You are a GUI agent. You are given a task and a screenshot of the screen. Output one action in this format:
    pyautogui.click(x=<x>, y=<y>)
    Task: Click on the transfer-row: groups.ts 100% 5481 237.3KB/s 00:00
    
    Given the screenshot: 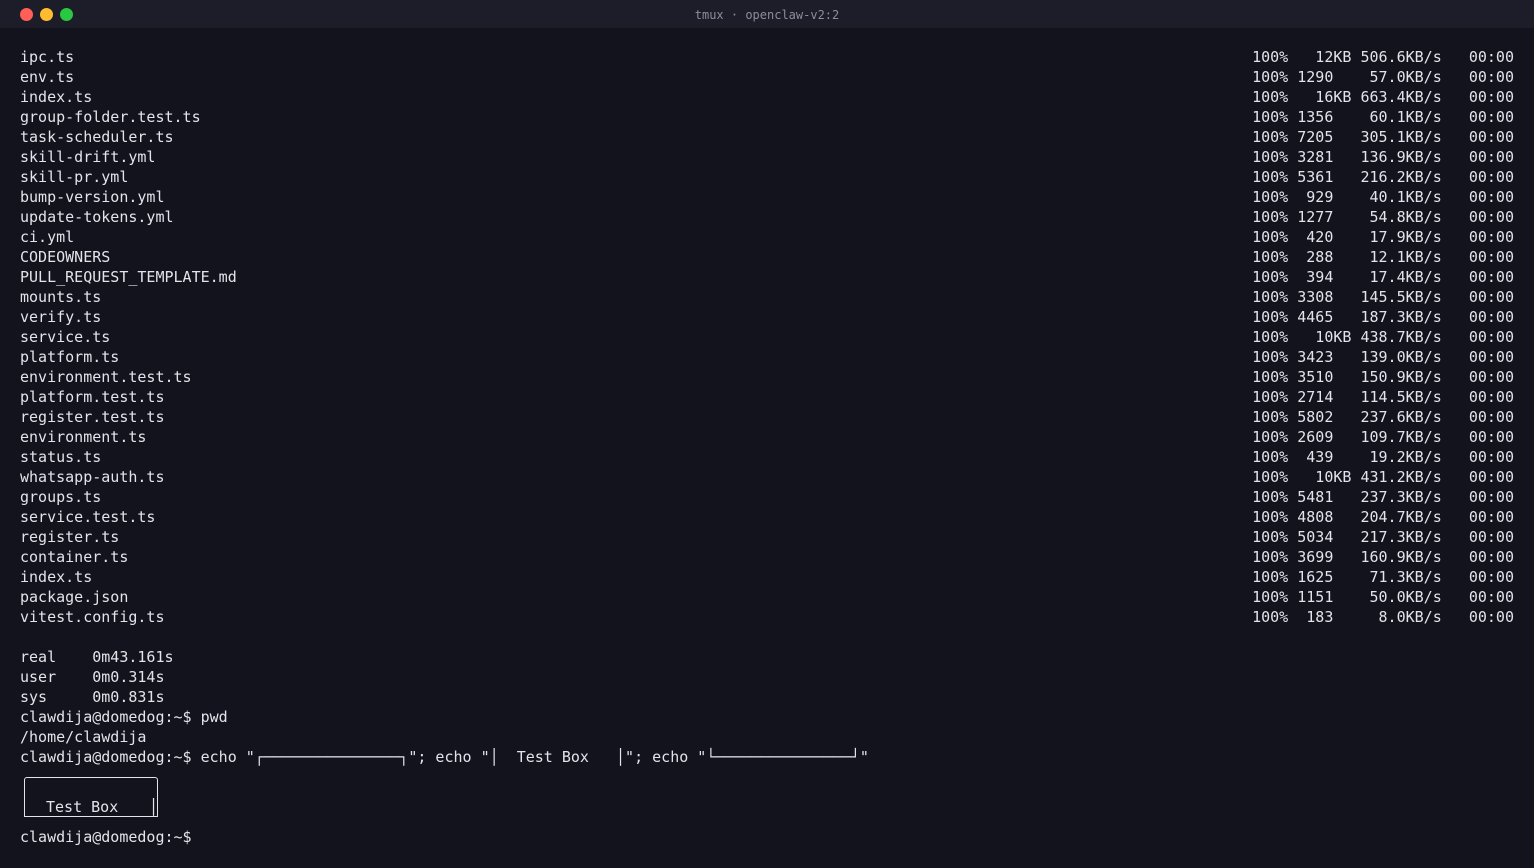 What is the action you would take?
    pyautogui.click(x=767, y=497)
    